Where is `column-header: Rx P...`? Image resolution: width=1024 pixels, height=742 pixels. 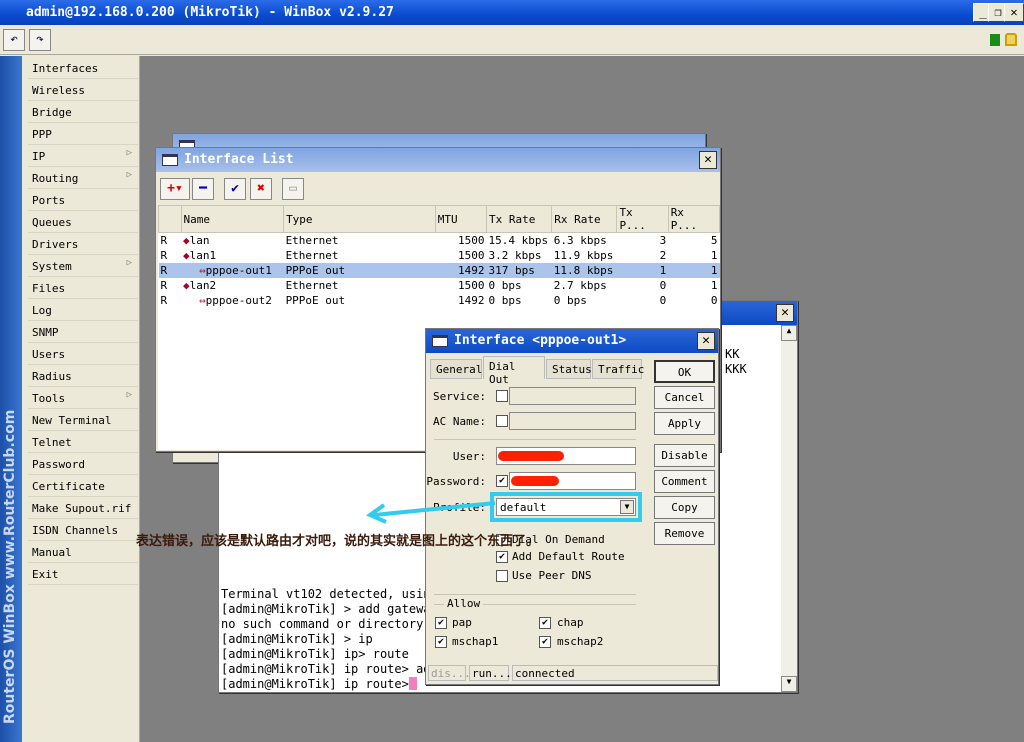
column-header: Rx P... is located at coordinates (694, 219).